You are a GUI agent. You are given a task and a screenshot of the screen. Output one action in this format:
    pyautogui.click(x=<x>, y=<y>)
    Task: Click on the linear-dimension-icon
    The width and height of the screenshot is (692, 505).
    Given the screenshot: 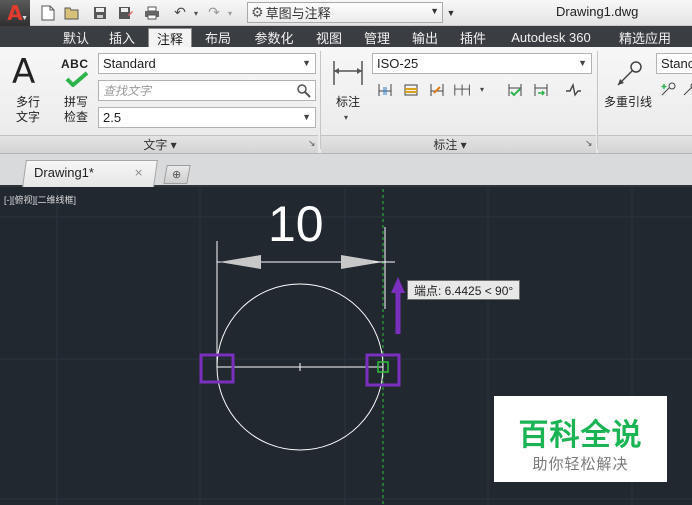 What is the action you would take?
    pyautogui.click(x=348, y=73)
    